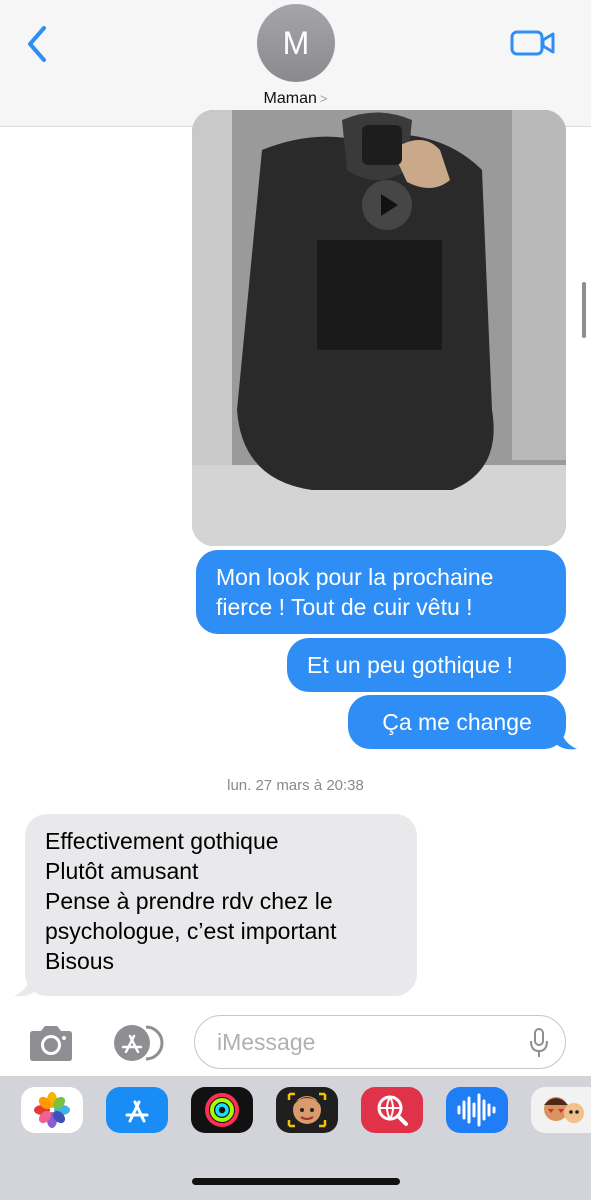 This screenshot has height=1200, width=591. What do you see at coordinates (344, 607) in the screenshot?
I see `message-line: fierce ! Tout de cuir vêtu !` at bounding box center [344, 607].